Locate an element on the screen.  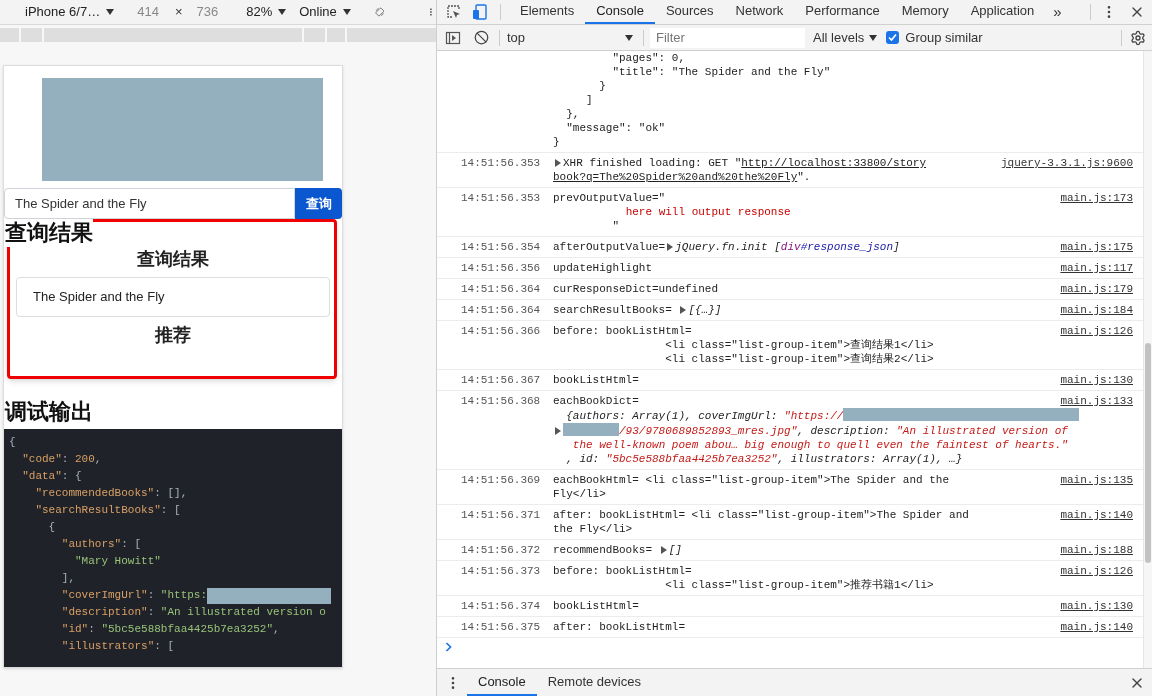
code-line: "coverImgUrl": "https: is located at coordinates (134, 595).